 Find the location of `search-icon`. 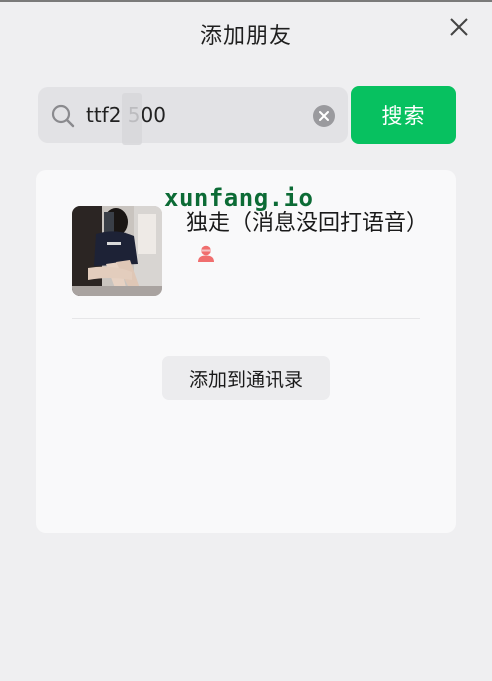

search-icon is located at coordinates (63, 116).